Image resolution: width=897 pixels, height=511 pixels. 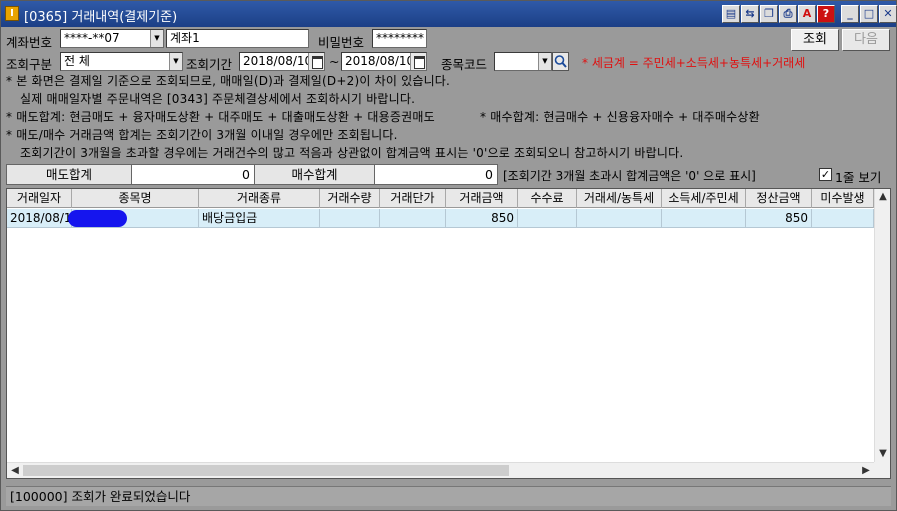 I want to click on sell-total-label: 매도합계, so click(x=69, y=174).